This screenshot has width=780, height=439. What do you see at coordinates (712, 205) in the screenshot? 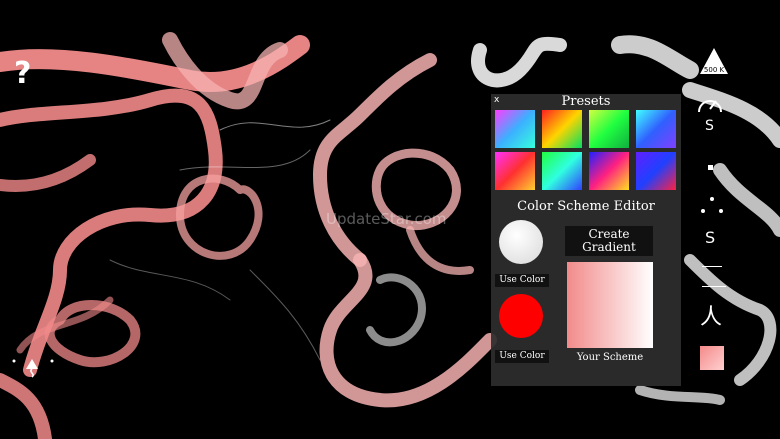
I see `dots-triangle-icon` at bounding box center [712, 205].